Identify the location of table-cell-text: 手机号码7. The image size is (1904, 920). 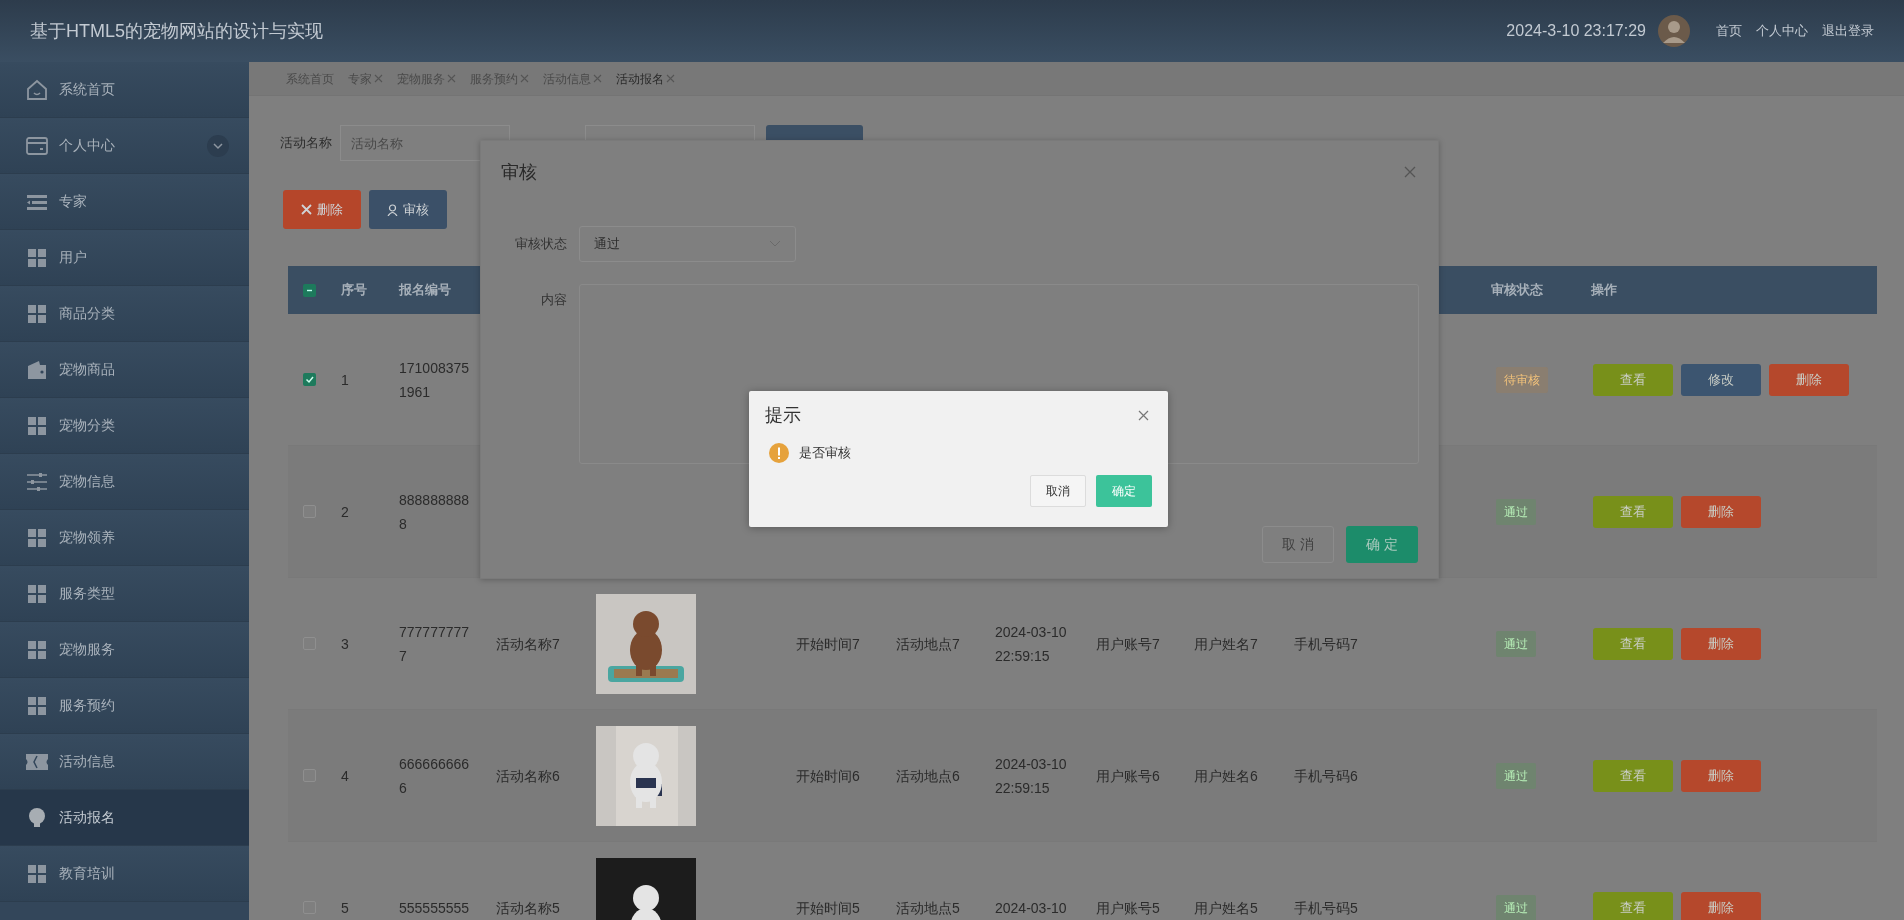
(1326, 644).